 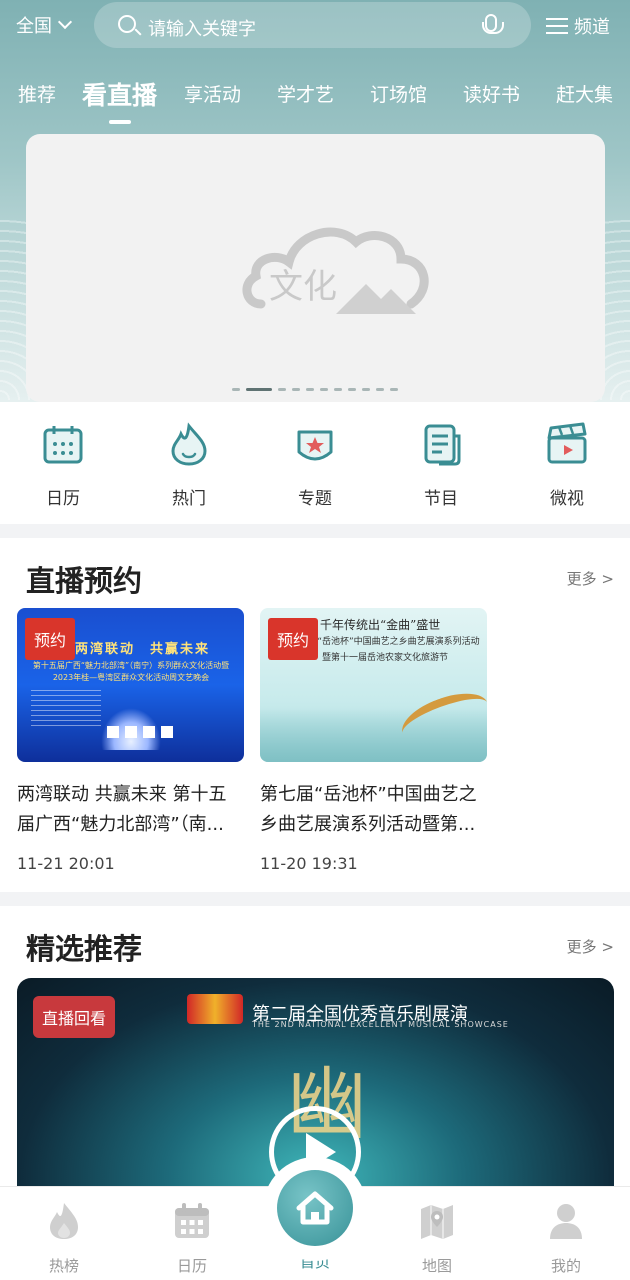 I want to click on channel-label: 频道, so click(x=592, y=27).